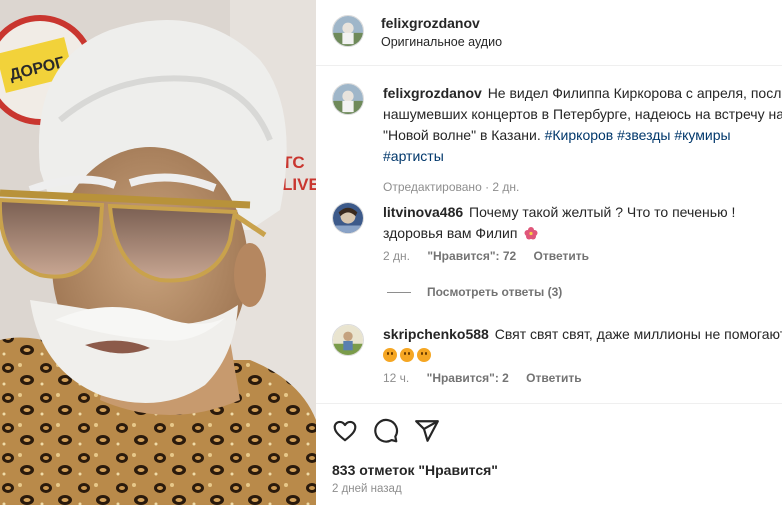 The height and width of the screenshot is (505, 782). Describe the element at coordinates (348, 99) in the screenshot. I see `caption-avatar` at that location.